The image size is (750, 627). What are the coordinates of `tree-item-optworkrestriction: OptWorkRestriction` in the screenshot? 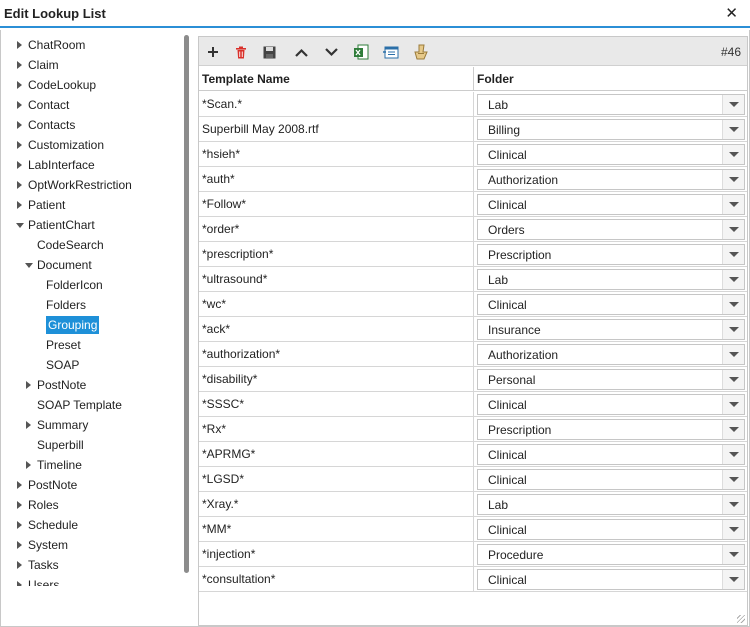 It's located at (92, 185).